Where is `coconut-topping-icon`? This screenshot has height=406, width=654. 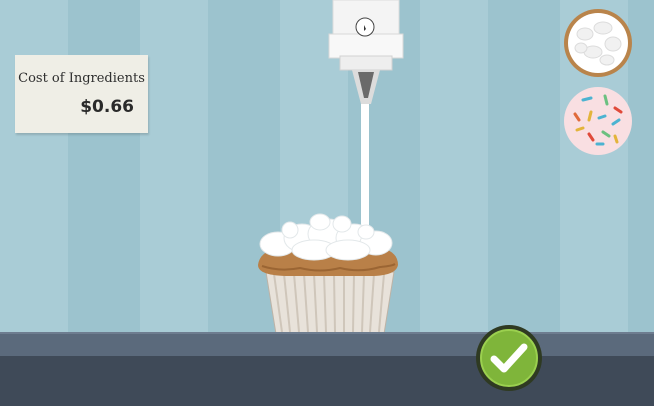 coconut-topping-icon is located at coordinates (598, 43).